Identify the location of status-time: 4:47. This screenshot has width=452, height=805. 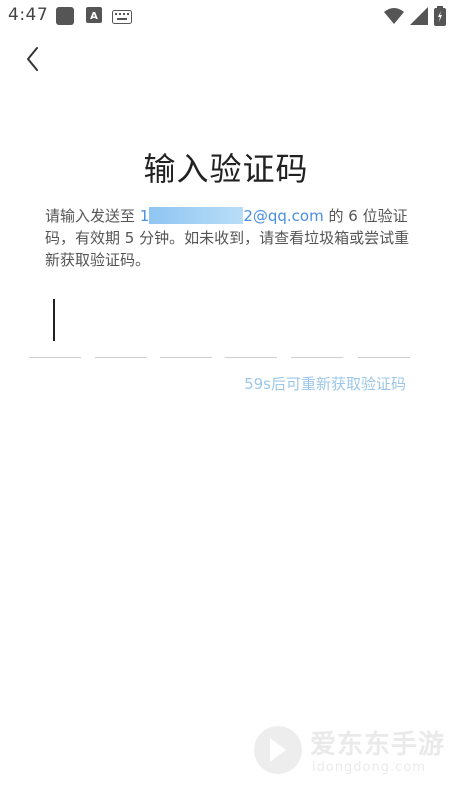
(28, 15).